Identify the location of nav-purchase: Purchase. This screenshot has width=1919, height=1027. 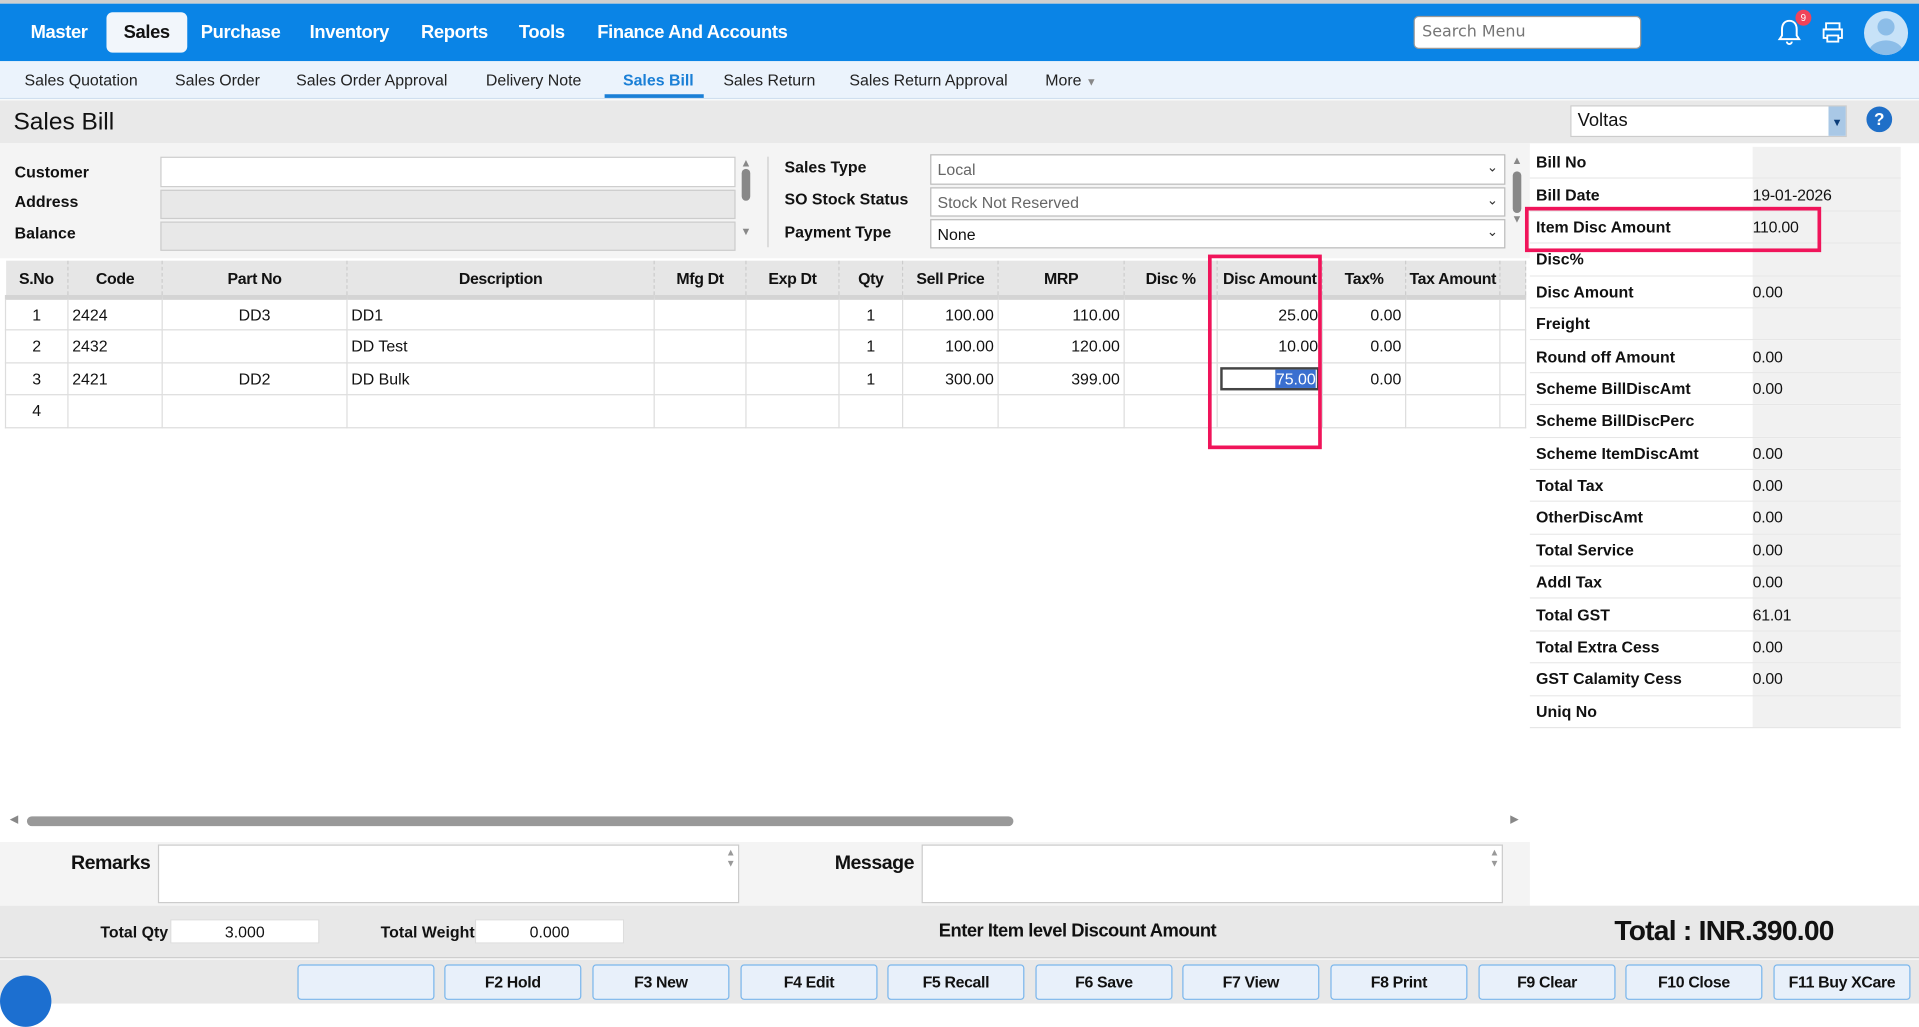
(241, 32).